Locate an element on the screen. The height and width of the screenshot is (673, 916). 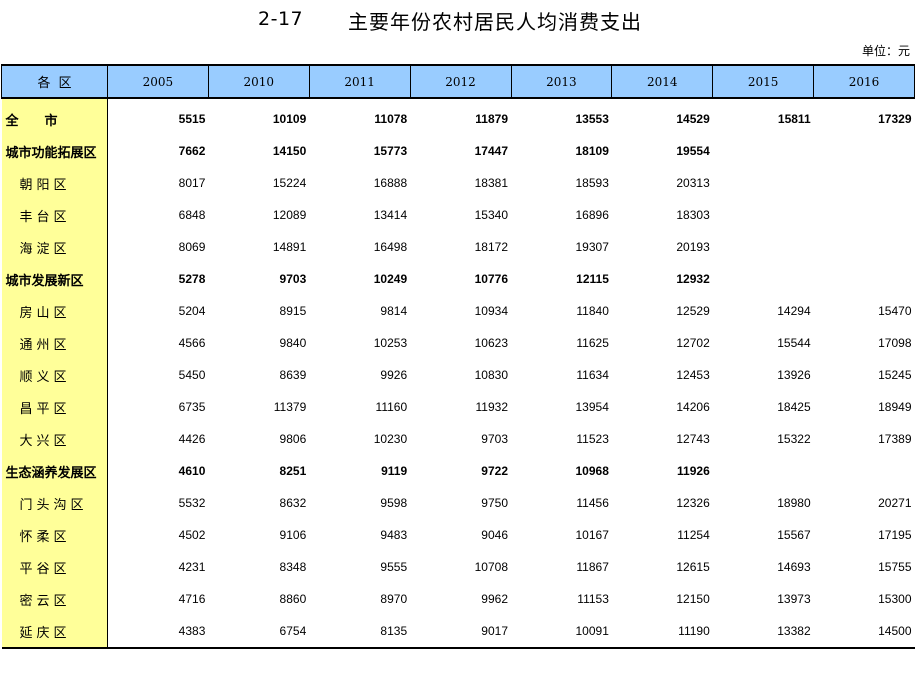
row-label: 丰台区 is located at coordinates (54, 215).